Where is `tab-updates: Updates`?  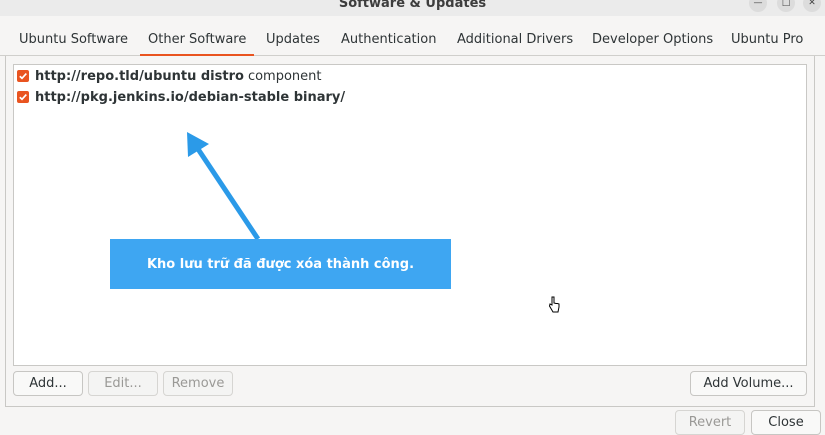
tab-updates: Updates is located at coordinates (293, 44).